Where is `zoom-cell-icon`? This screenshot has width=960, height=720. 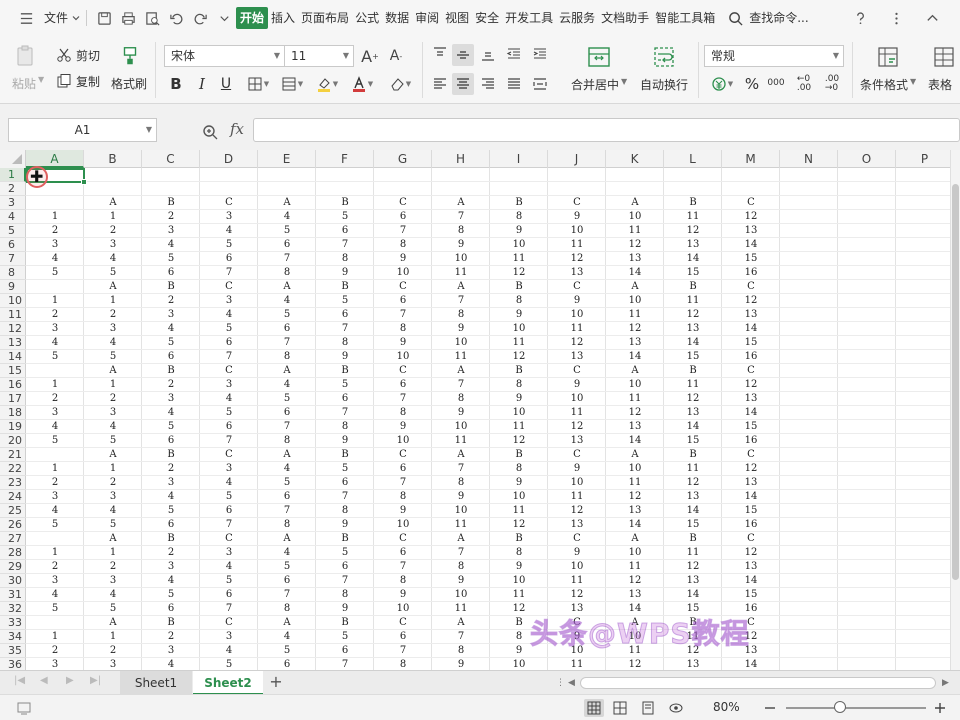 zoom-cell-icon is located at coordinates (210, 133).